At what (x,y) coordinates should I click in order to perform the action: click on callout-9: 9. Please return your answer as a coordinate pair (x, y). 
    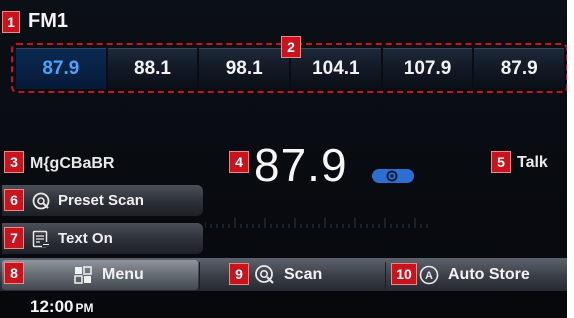
    Looking at the image, I should click on (239, 274).